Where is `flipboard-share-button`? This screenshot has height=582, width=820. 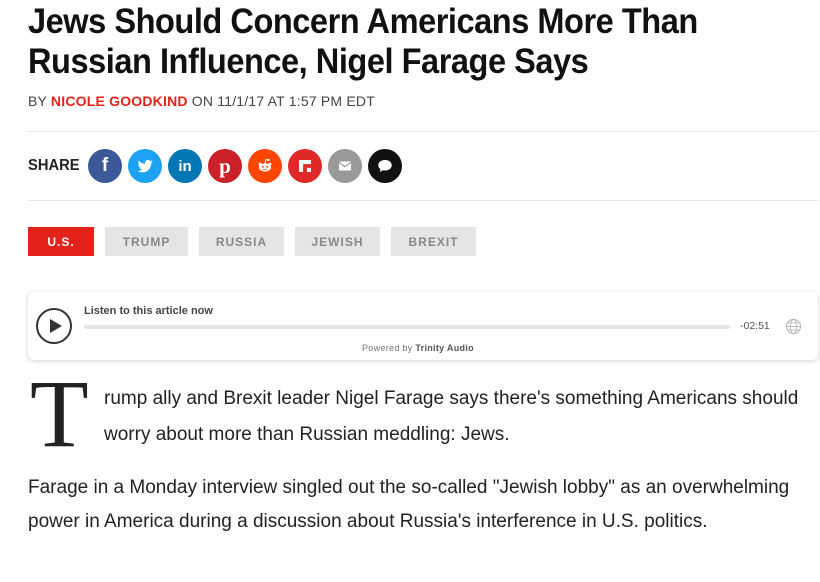 flipboard-share-button is located at coordinates (305, 166).